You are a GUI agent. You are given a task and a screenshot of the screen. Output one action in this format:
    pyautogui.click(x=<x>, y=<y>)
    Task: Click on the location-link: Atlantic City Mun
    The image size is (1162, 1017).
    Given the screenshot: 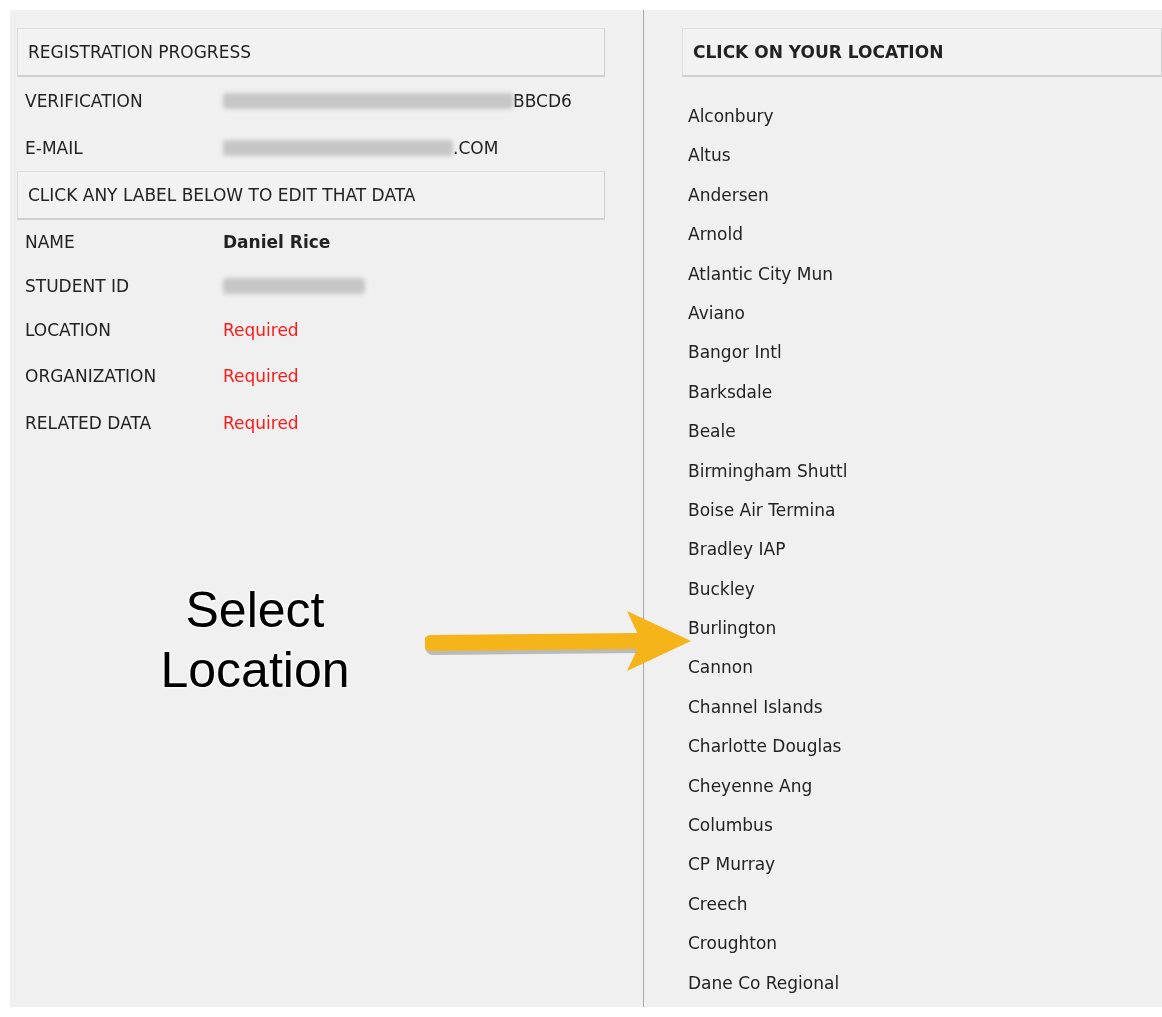 What is the action you would take?
    pyautogui.click(x=760, y=274)
    